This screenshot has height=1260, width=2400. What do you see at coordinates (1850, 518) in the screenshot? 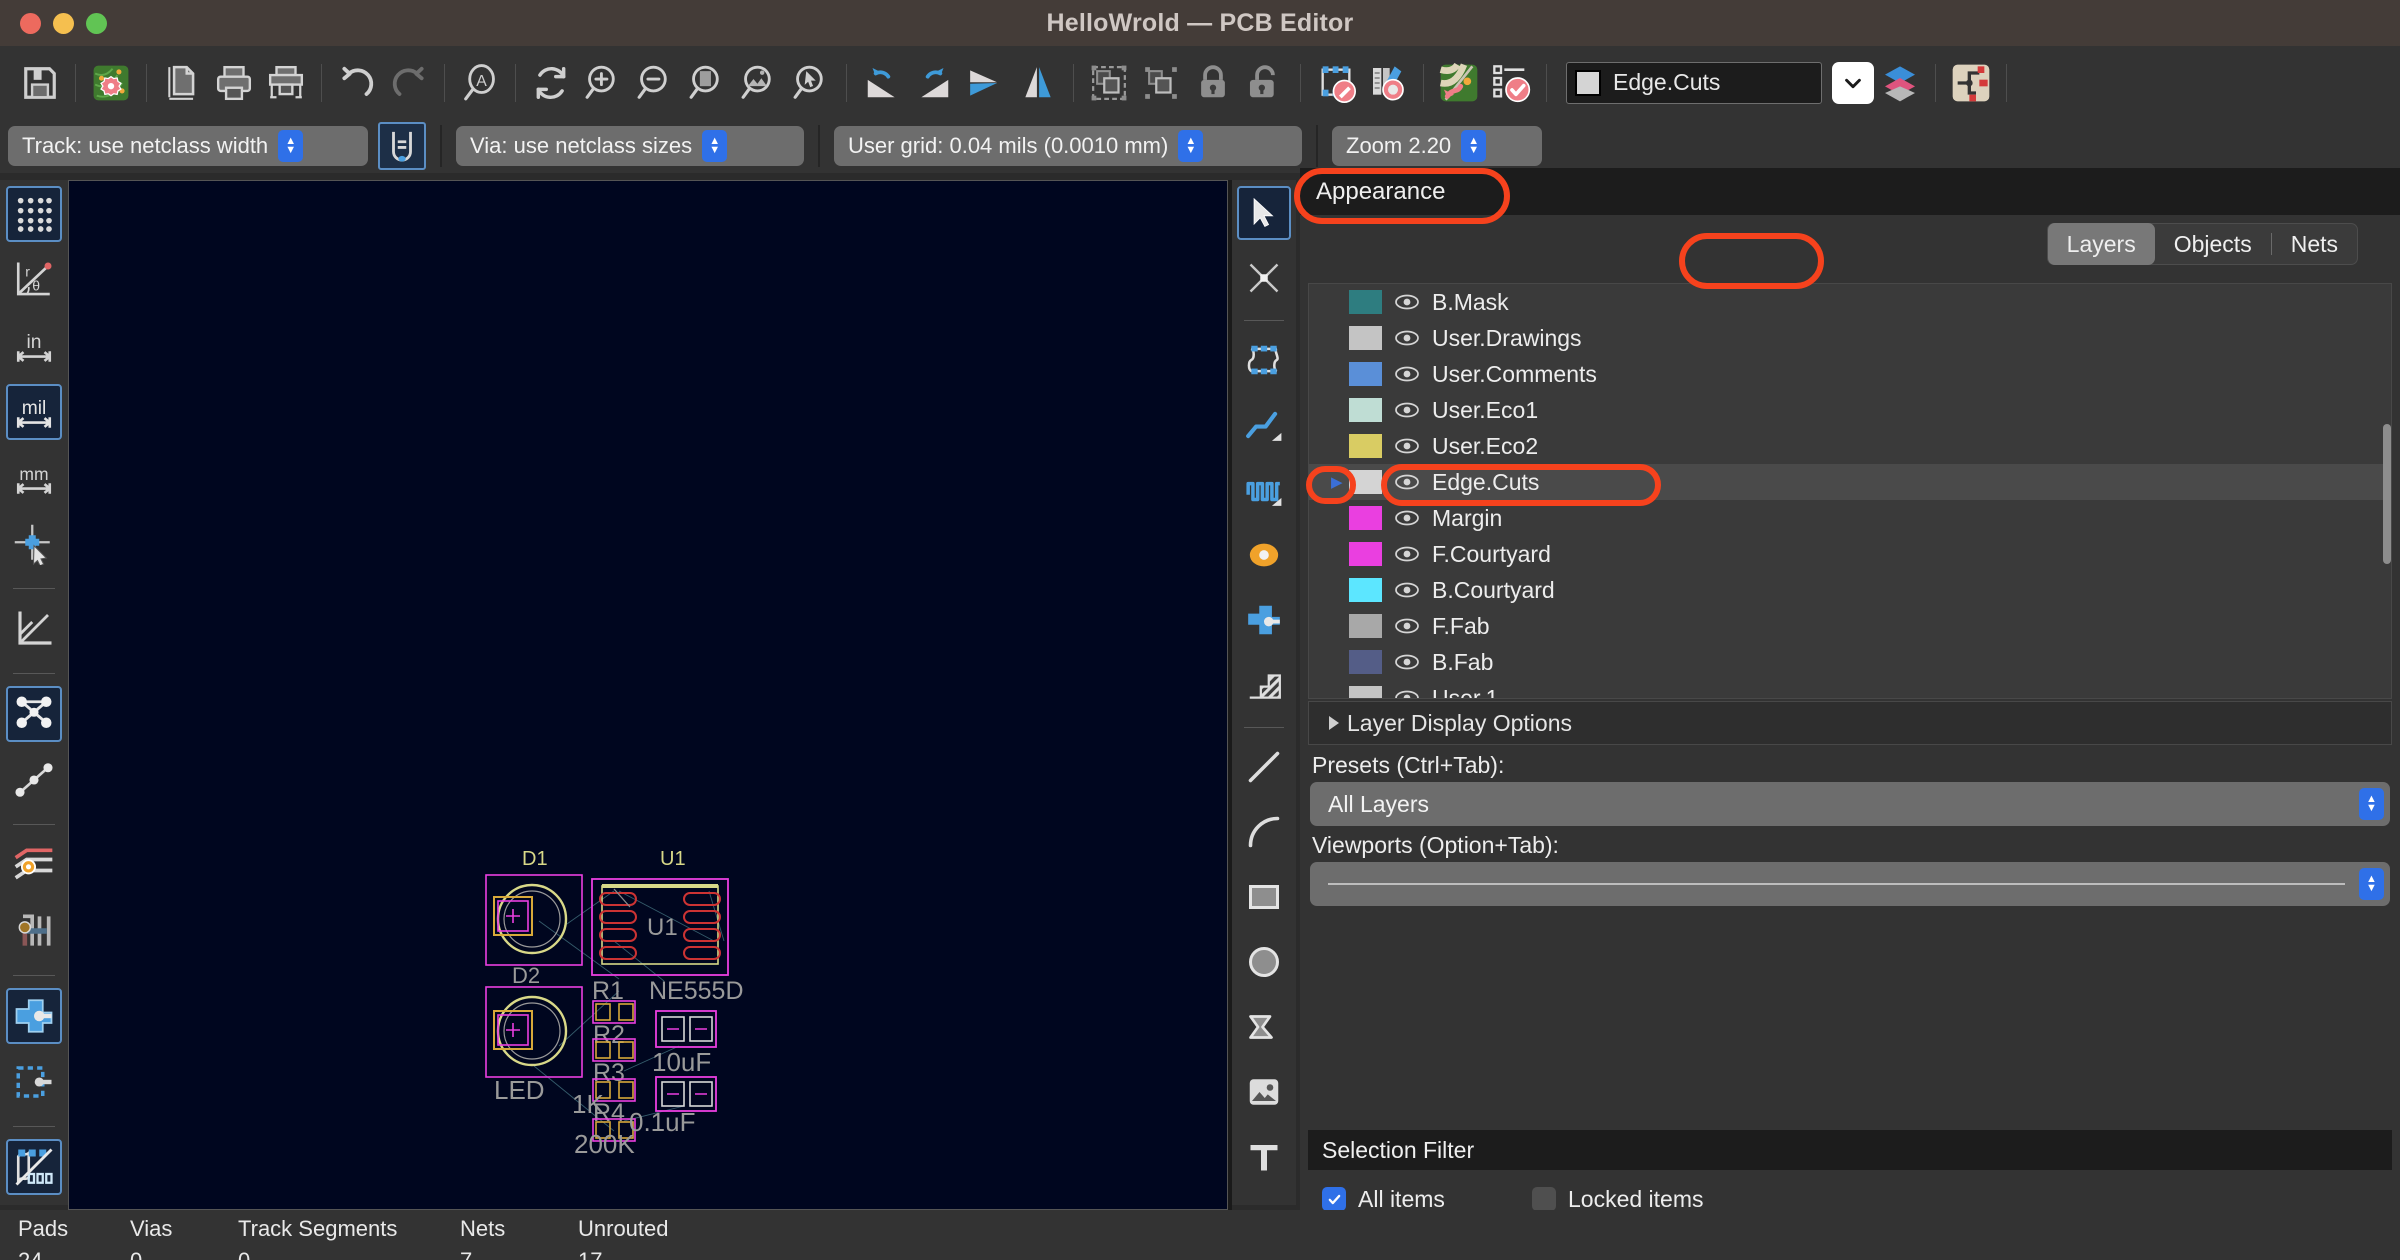
I see `layer-row-margin: Margin` at bounding box center [1850, 518].